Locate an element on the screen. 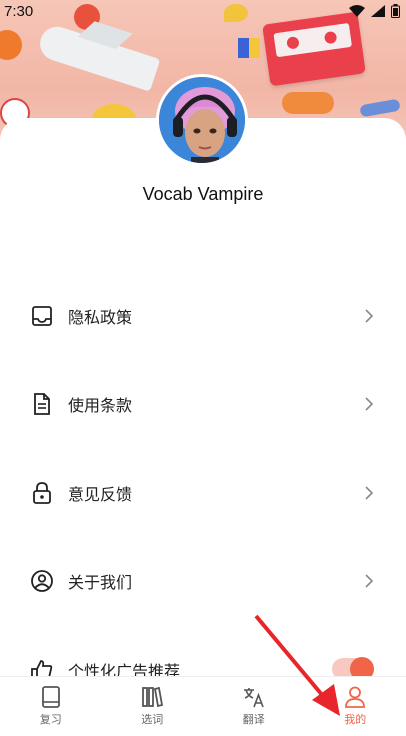 The image size is (406, 736). avatar is located at coordinates (202, 120).